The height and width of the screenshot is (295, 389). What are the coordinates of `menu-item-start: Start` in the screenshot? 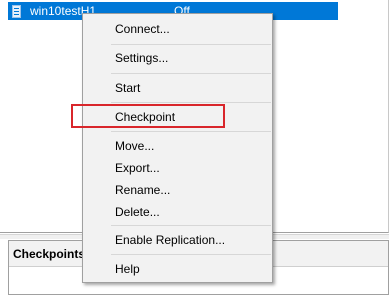 It's located at (177, 88).